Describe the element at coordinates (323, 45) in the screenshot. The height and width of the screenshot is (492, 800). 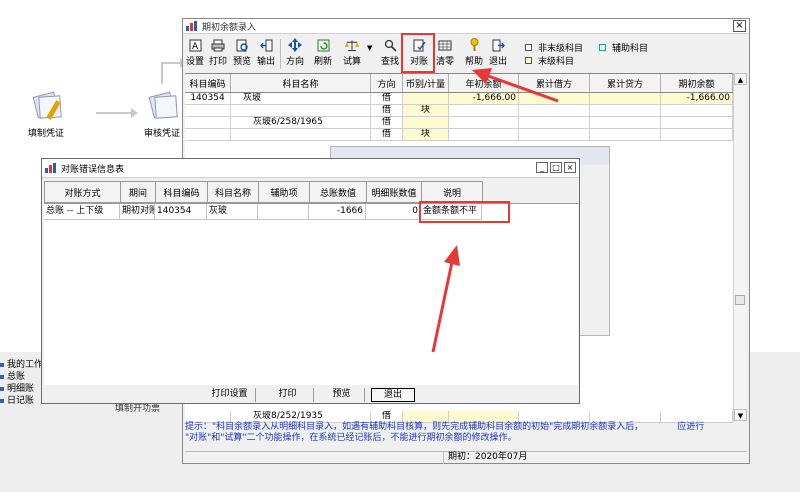
I see `refresh-icon` at that location.